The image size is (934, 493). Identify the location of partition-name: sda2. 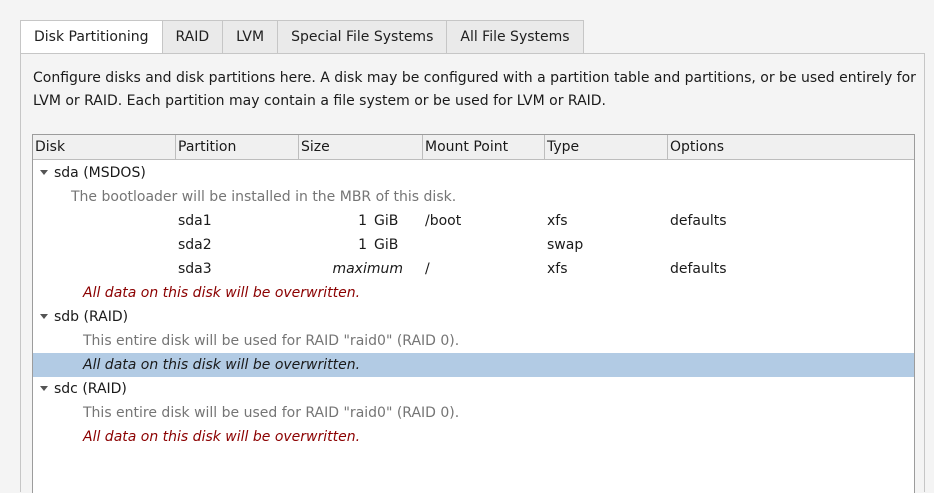
(195, 245).